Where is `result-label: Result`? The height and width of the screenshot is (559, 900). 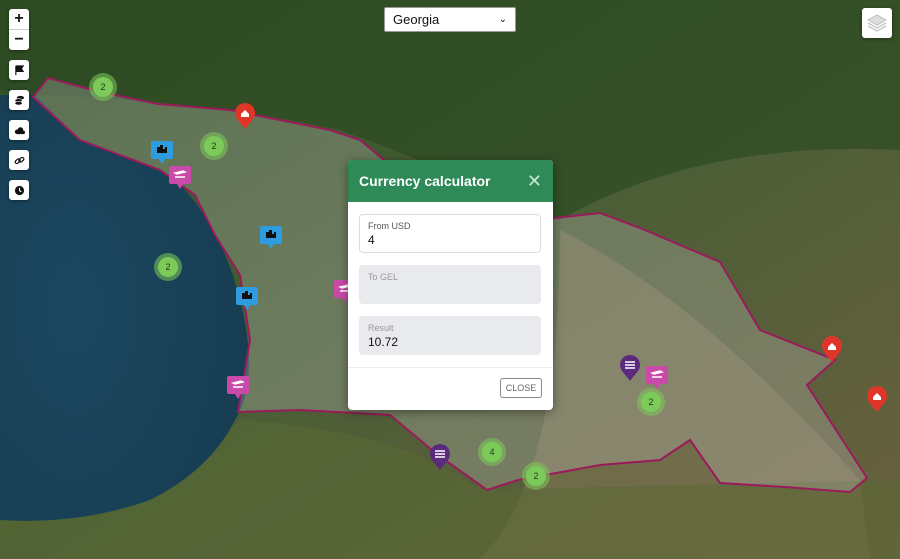
result-label: Result is located at coordinates (381, 328).